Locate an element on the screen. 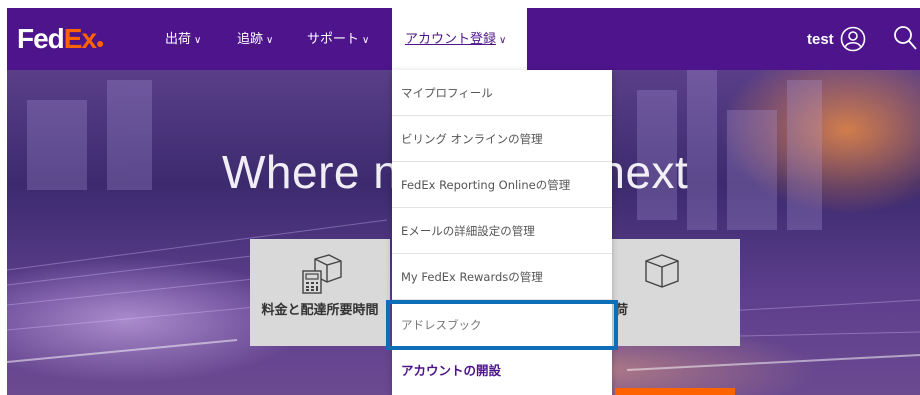 Image resolution: width=920 pixels, height=395 pixels. menu-item-rewards: My FedEx Rewardsの管理 is located at coordinates (502, 277).